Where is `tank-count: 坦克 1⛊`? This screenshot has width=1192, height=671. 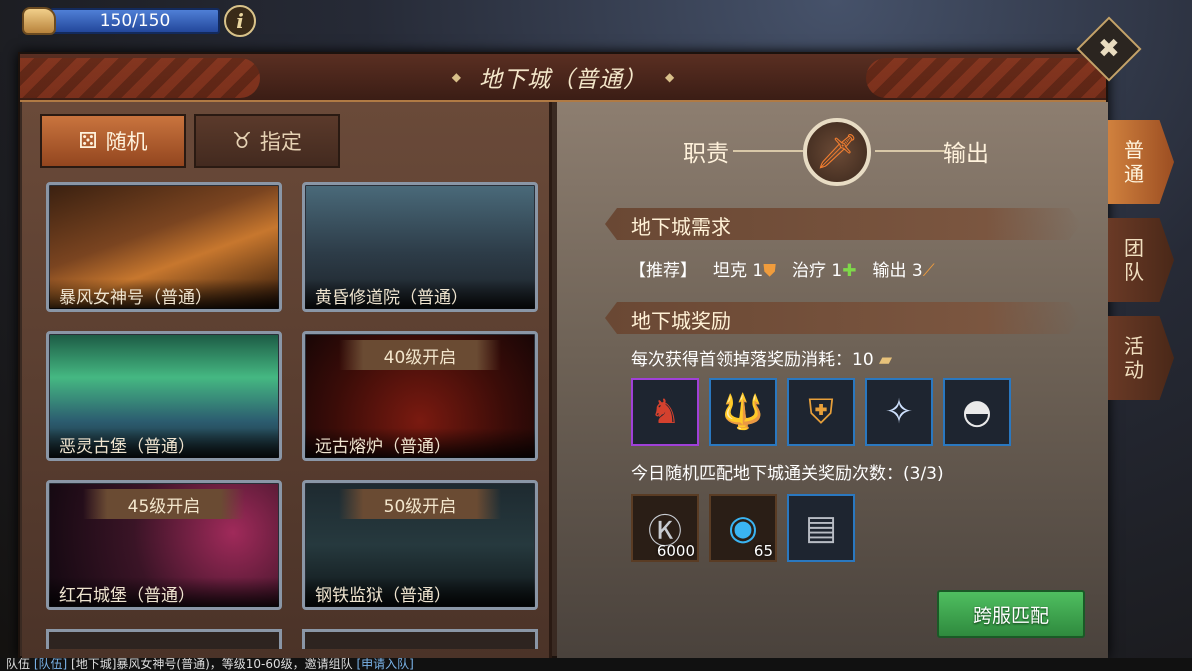
tank-count: 坦克 1⛊ is located at coordinates (744, 271).